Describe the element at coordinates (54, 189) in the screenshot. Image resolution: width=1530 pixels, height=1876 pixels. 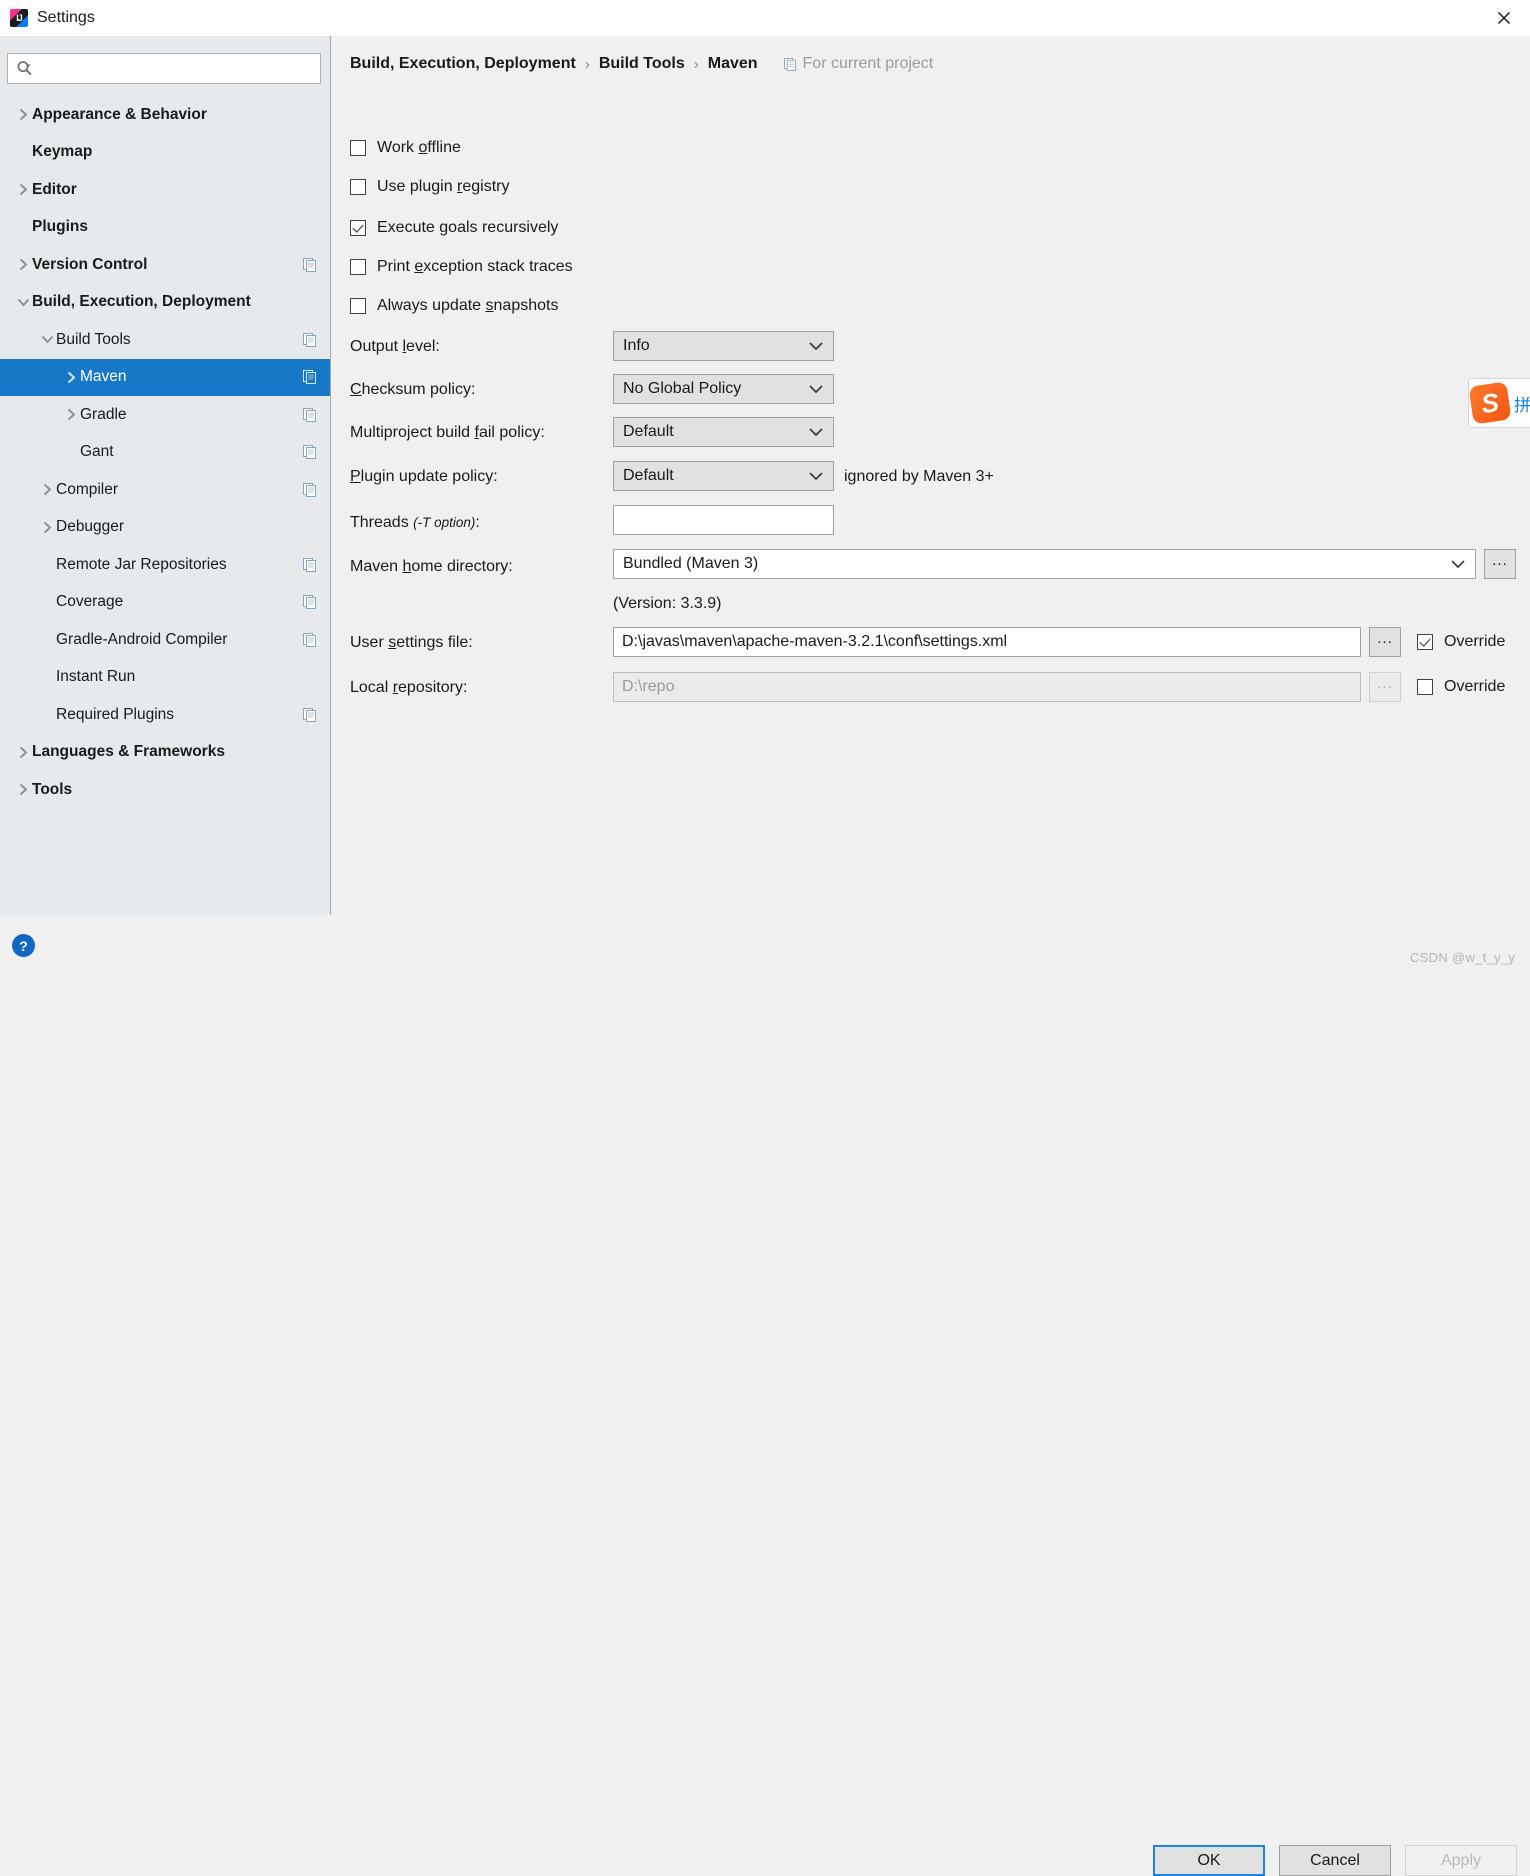
I see `sidebar-item-label: Editor` at that location.